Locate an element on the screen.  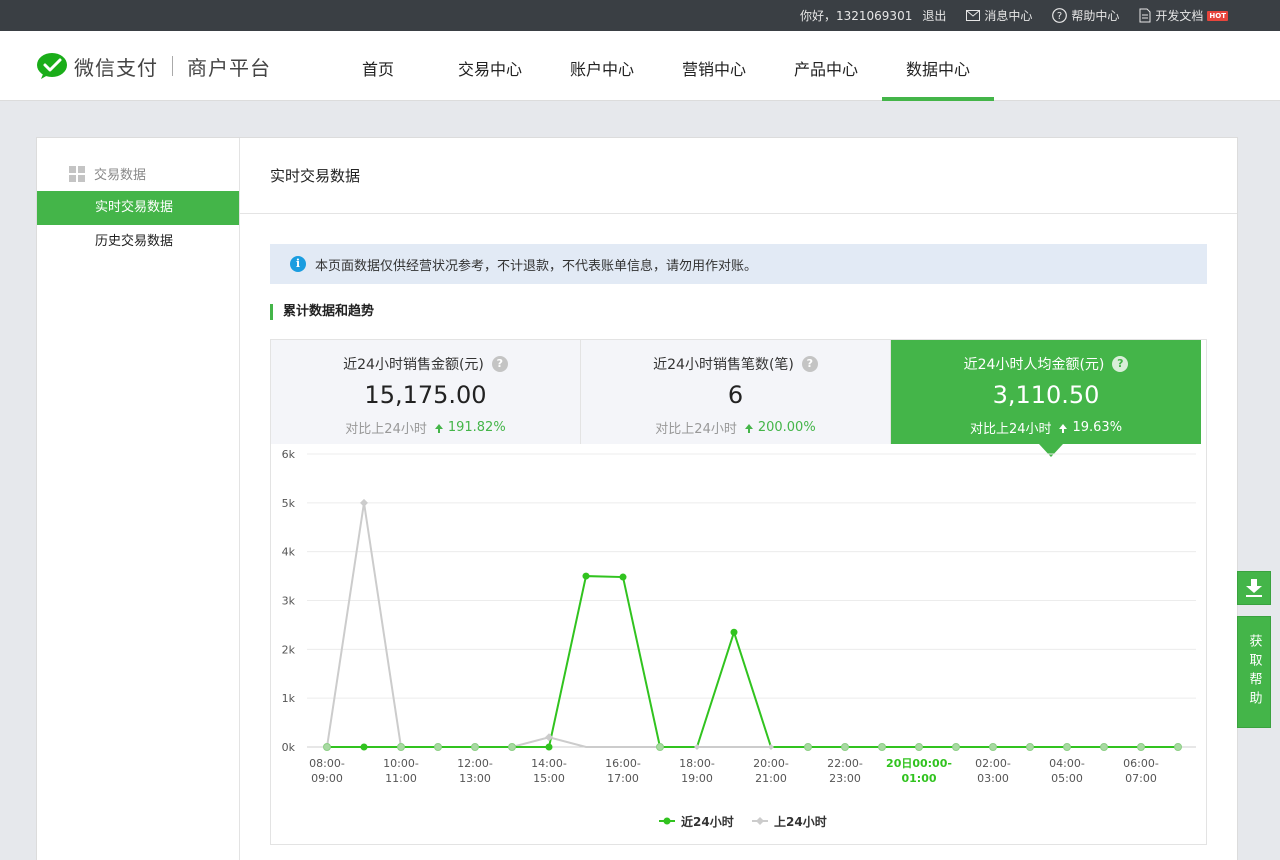
legend-label: 上24小时 is located at coordinates (800, 821).